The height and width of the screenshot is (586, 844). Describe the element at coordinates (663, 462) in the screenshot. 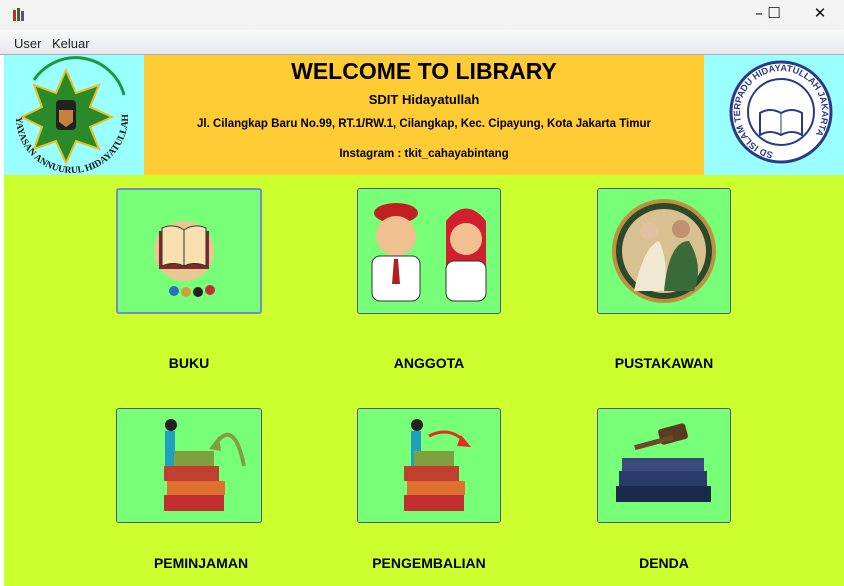

I see `gavel-icon` at that location.